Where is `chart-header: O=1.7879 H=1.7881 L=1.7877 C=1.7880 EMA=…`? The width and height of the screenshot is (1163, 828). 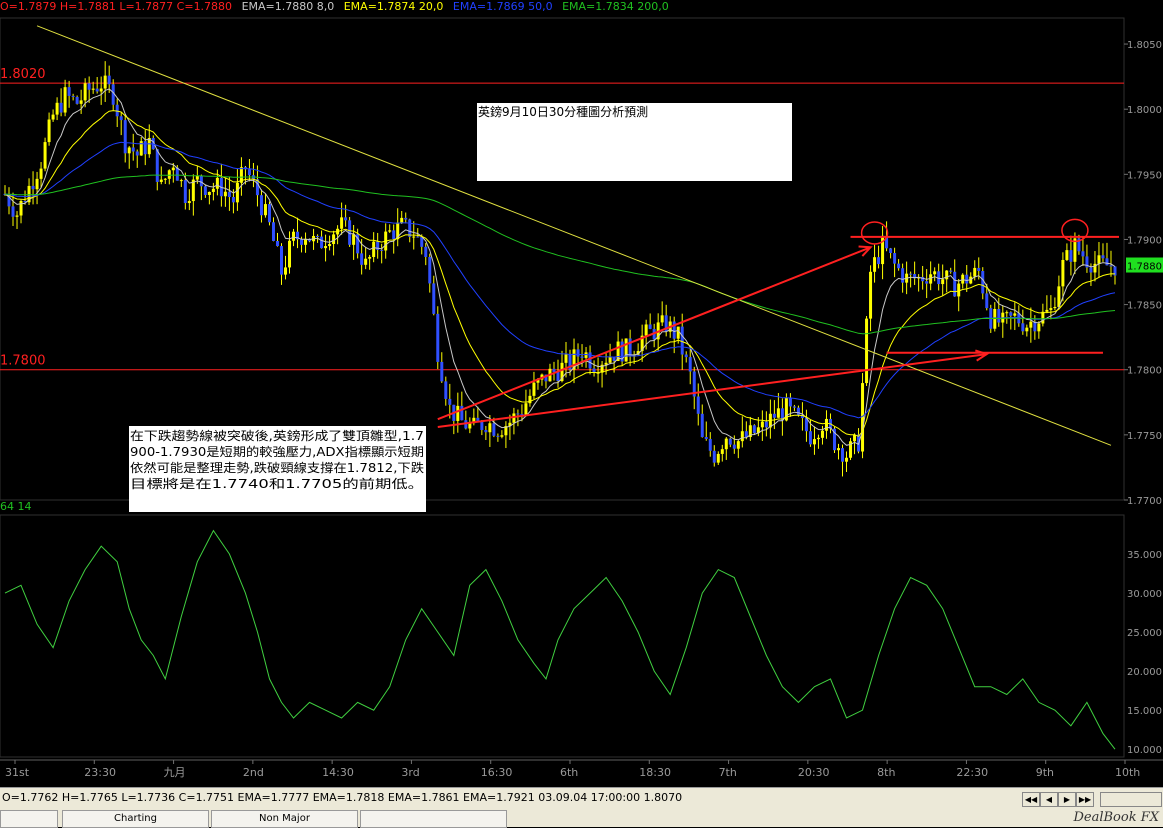
chart-header: O=1.7879 H=1.7881 L=1.7877 C=1.7880 EMA=… is located at coordinates (581, 9).